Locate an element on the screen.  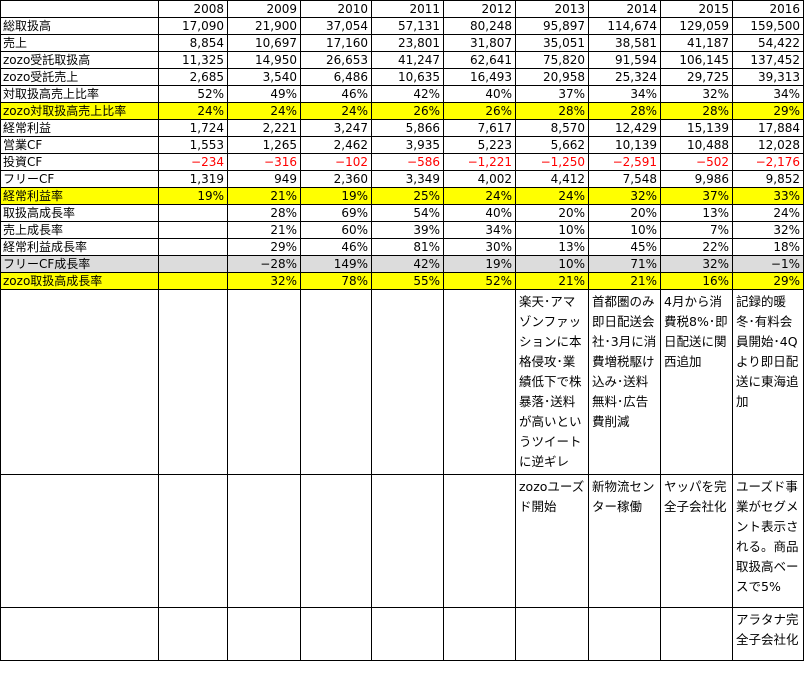
value-cell: 5,866 is located at coordinates (407, 128).